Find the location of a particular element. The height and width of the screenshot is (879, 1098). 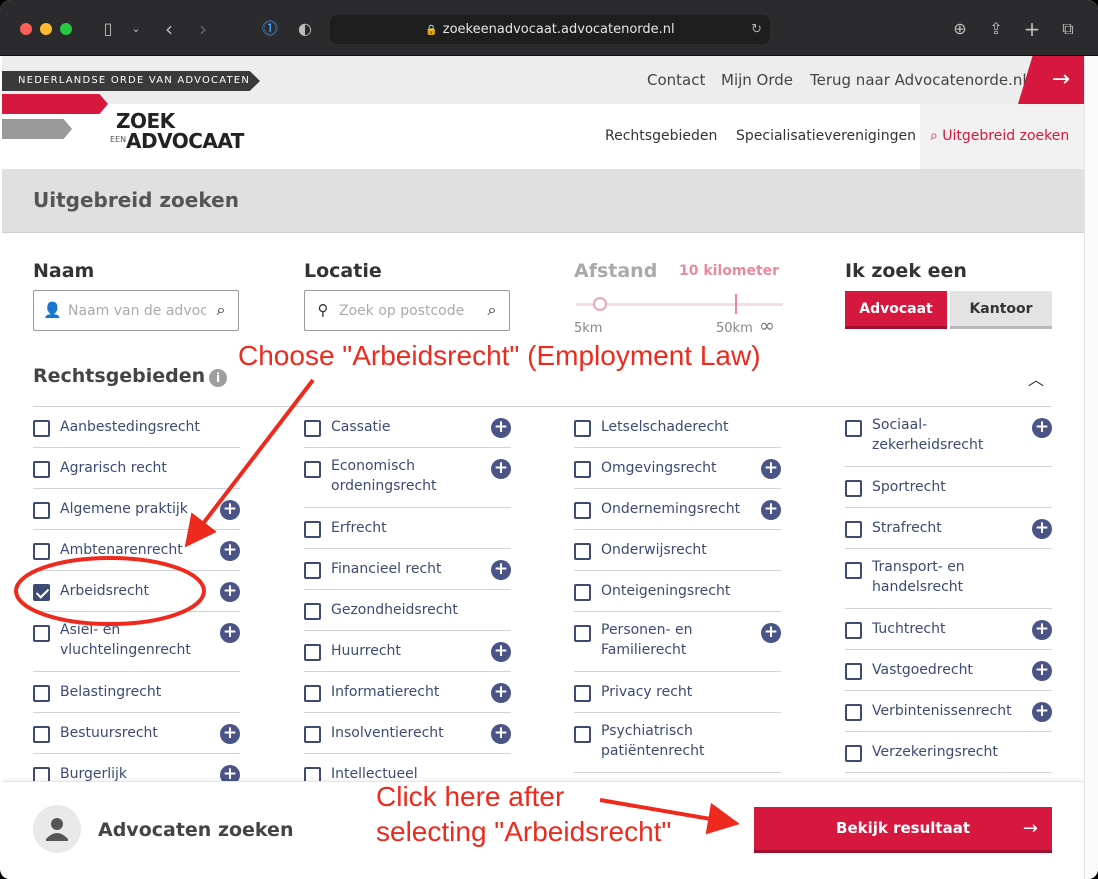

rechtsgebied-item: Strafrecht + is located at coordinates (948, 528).